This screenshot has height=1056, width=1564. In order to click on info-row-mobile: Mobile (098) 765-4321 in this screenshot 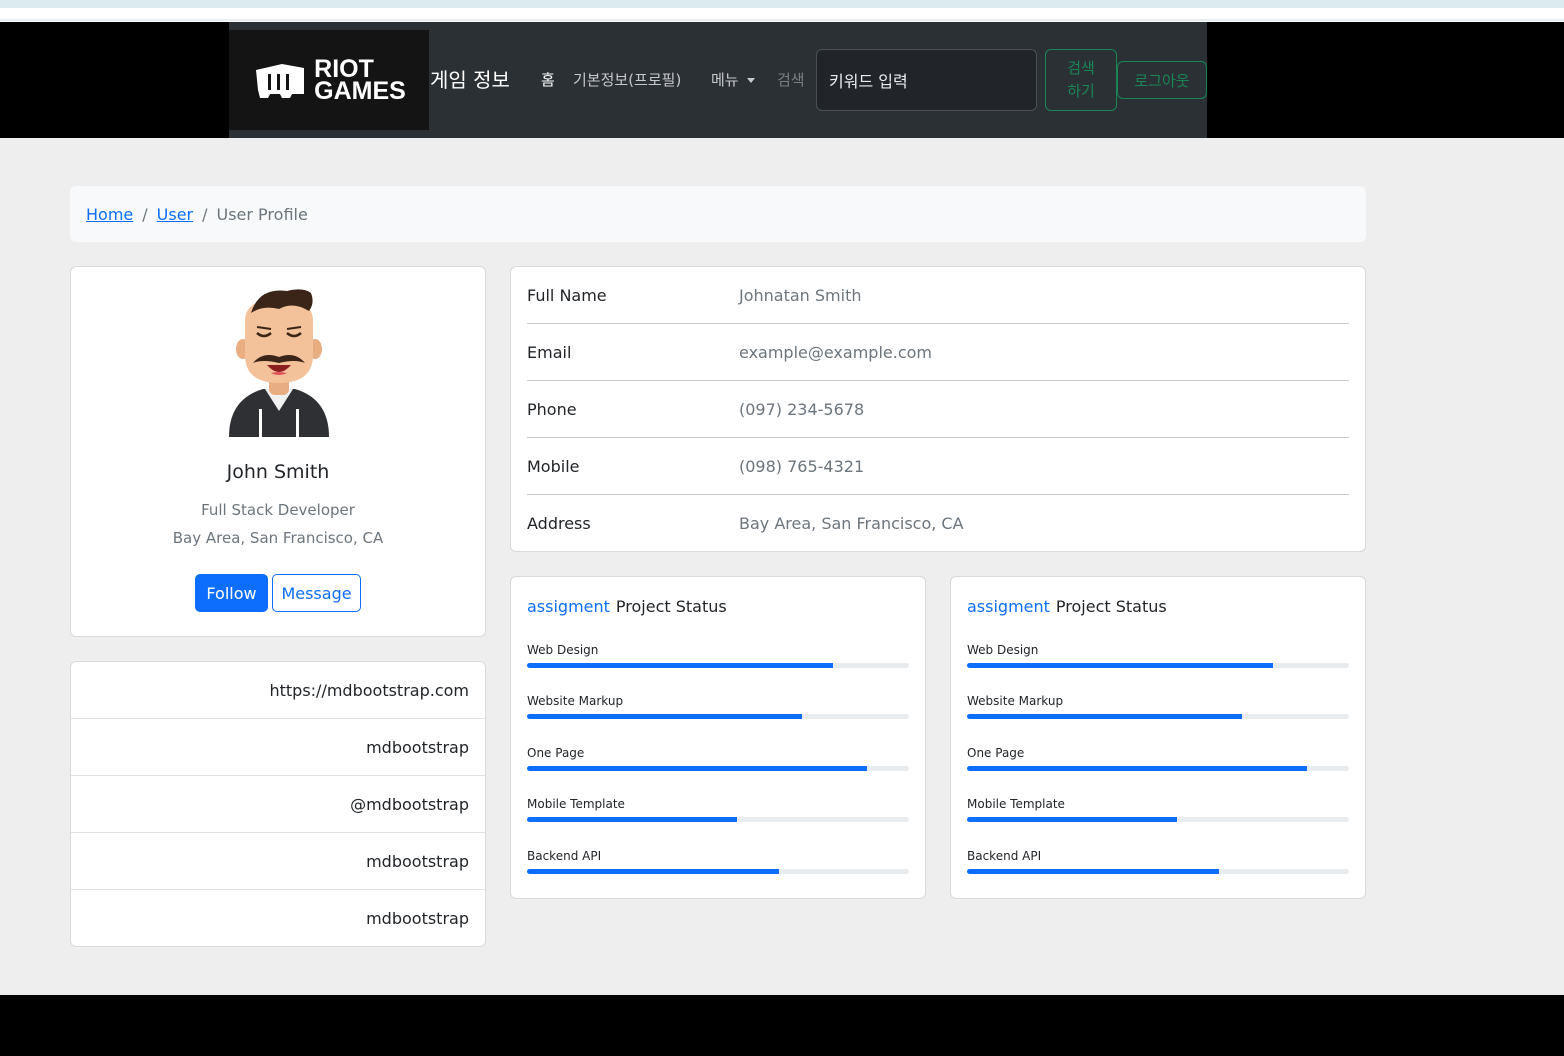, I will do `click(938, 466)`.